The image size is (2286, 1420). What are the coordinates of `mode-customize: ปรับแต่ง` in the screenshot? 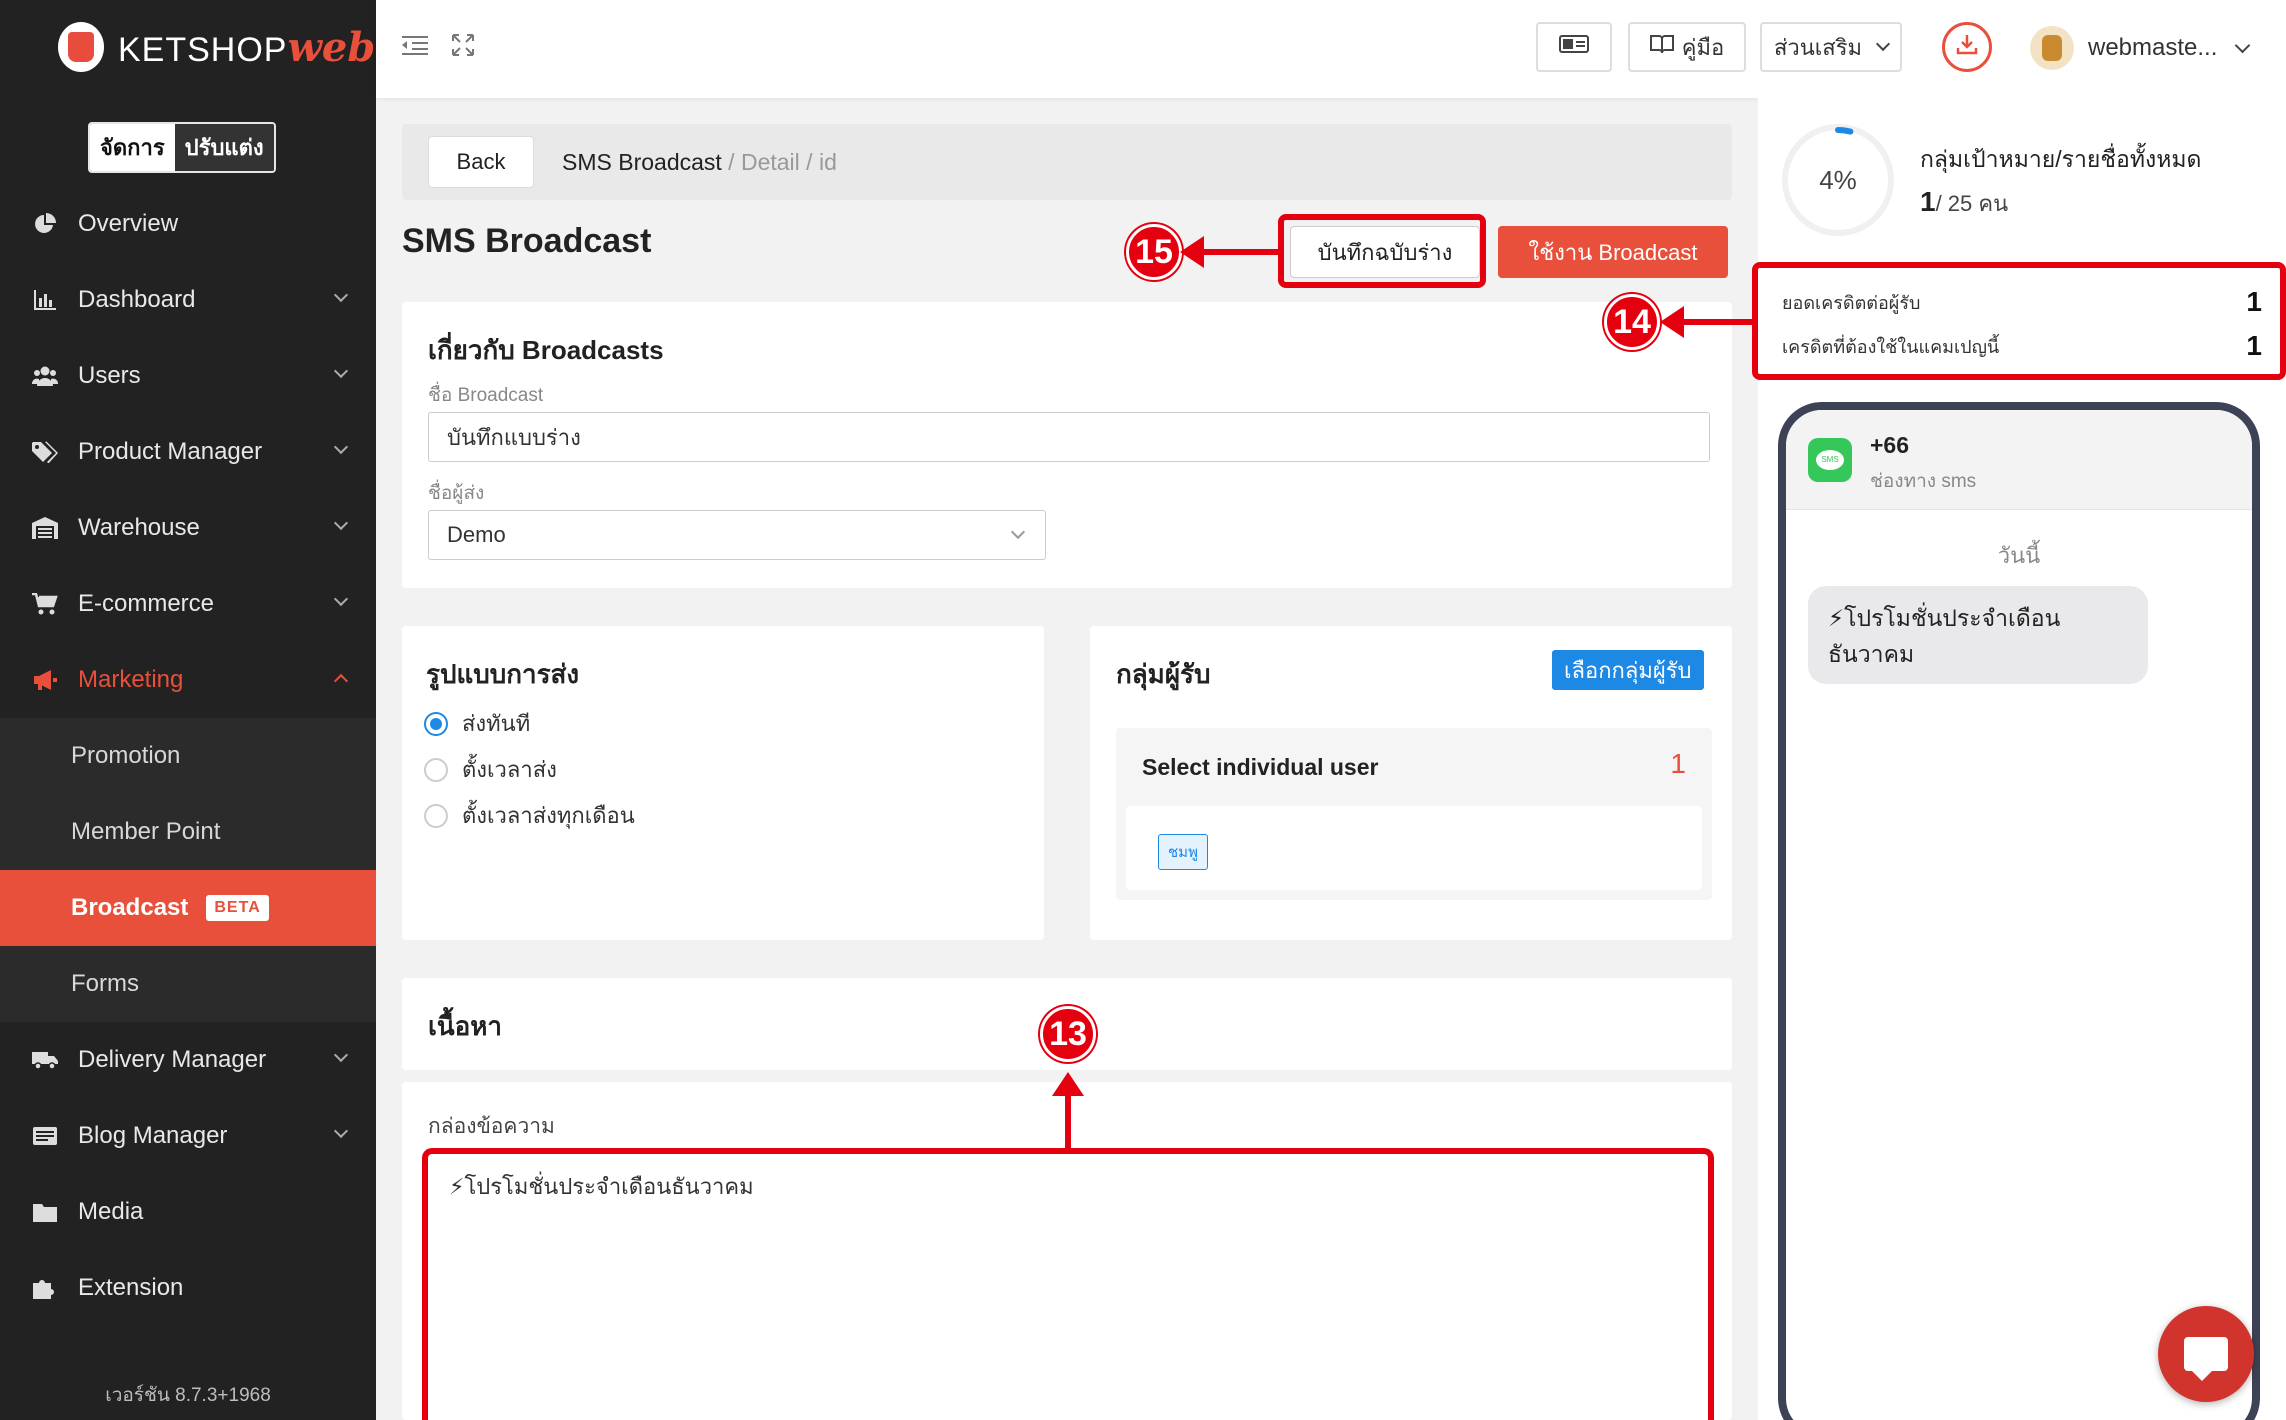 It's located at (224, 147).